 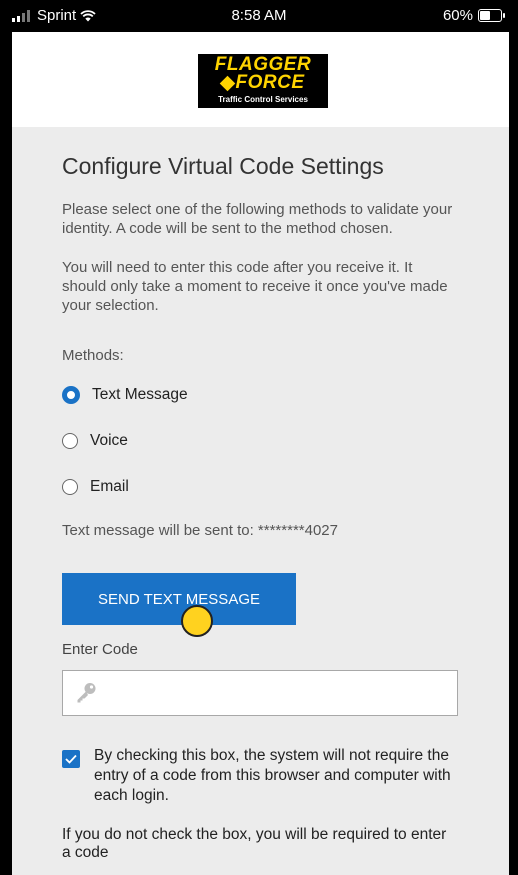 I want to click on diamond-icon, so click(x=227, y=83).